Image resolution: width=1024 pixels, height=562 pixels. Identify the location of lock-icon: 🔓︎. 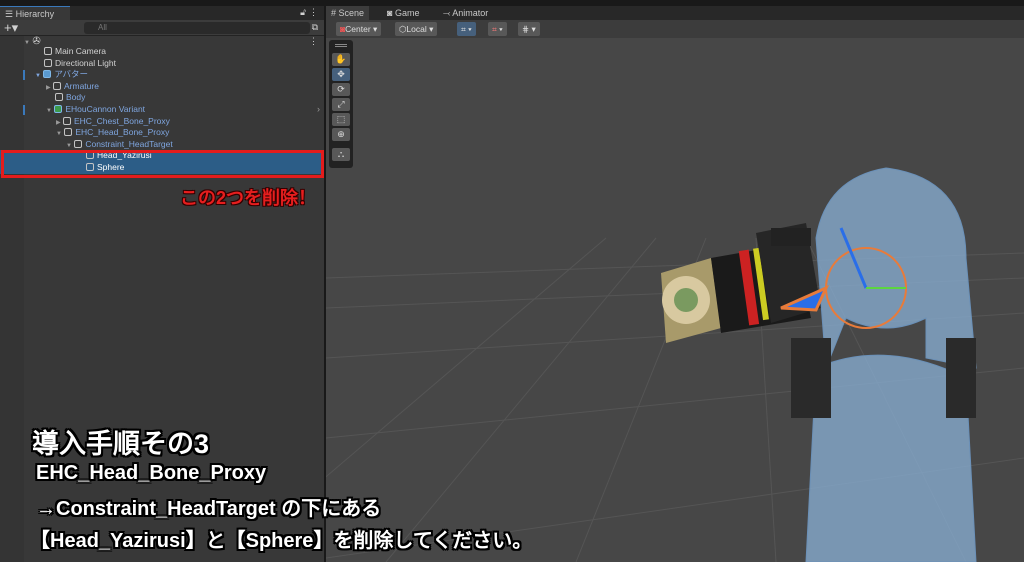
(303, 12).